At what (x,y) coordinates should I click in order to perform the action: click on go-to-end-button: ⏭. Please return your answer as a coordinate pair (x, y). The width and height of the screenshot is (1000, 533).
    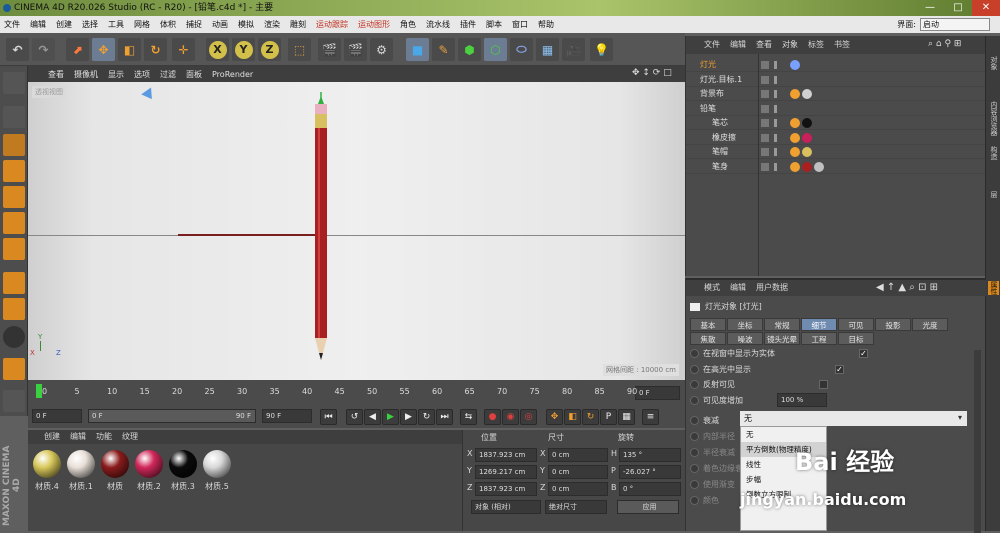
    Looking at the image, I should click on (444, 417).